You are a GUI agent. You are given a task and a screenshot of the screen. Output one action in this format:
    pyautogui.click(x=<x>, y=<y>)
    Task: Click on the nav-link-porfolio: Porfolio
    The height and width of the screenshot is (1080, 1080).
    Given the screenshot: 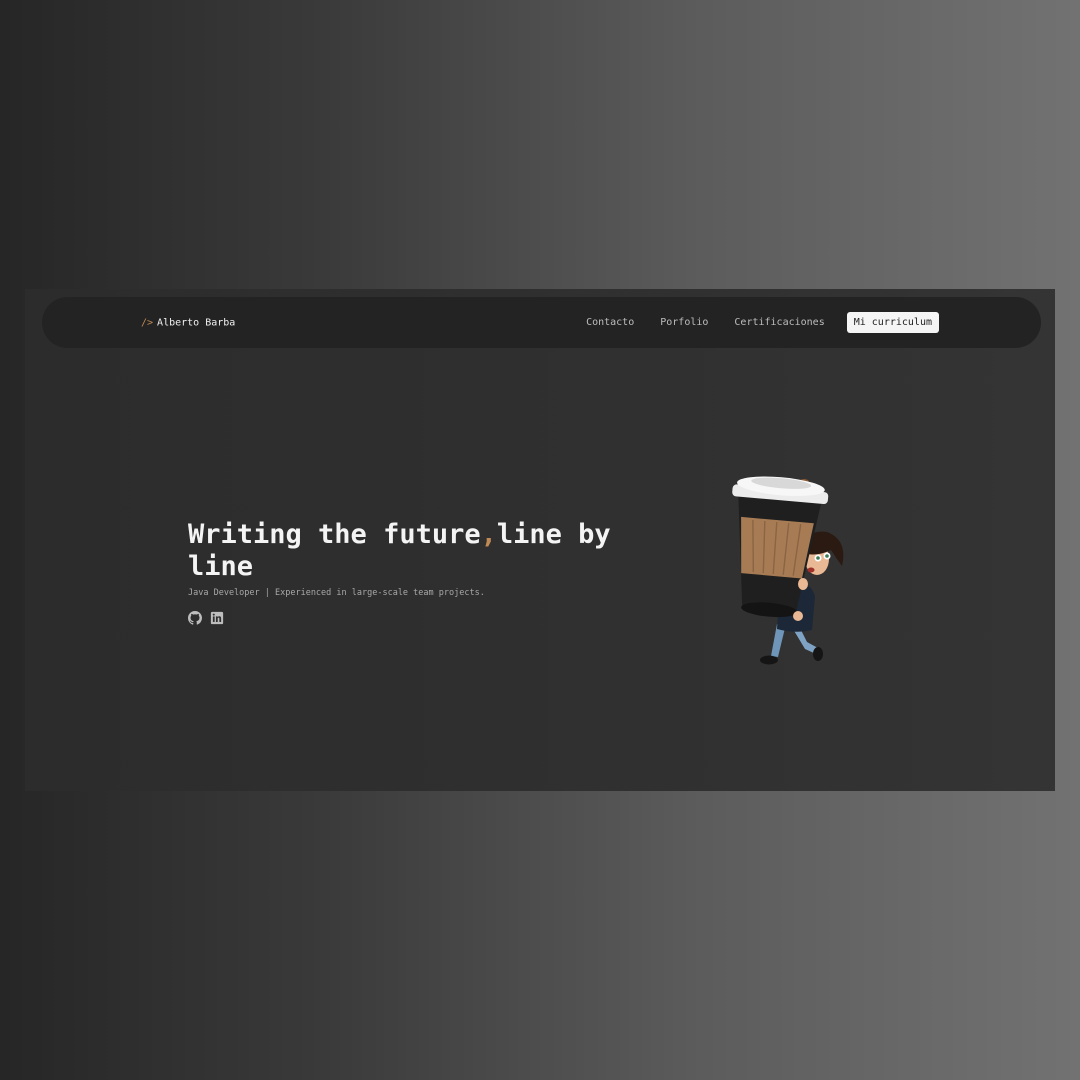 What is the action you would take?
    pyautogui.click(x=684, y=322)
    